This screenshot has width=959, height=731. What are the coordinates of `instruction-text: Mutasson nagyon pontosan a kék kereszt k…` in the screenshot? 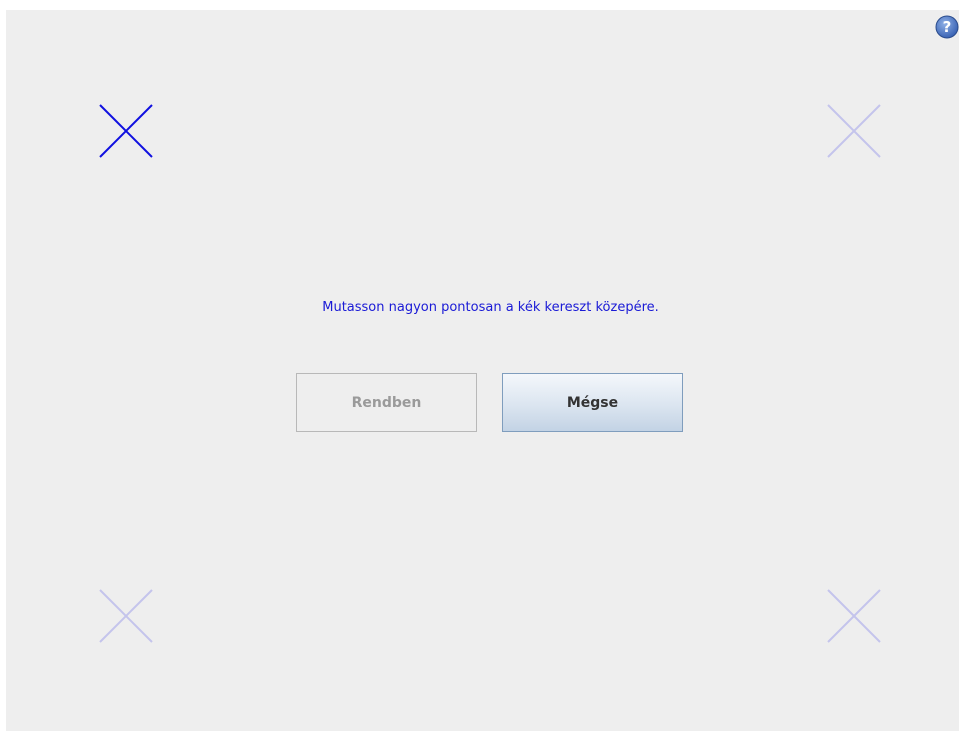 It's located at (490, 307).